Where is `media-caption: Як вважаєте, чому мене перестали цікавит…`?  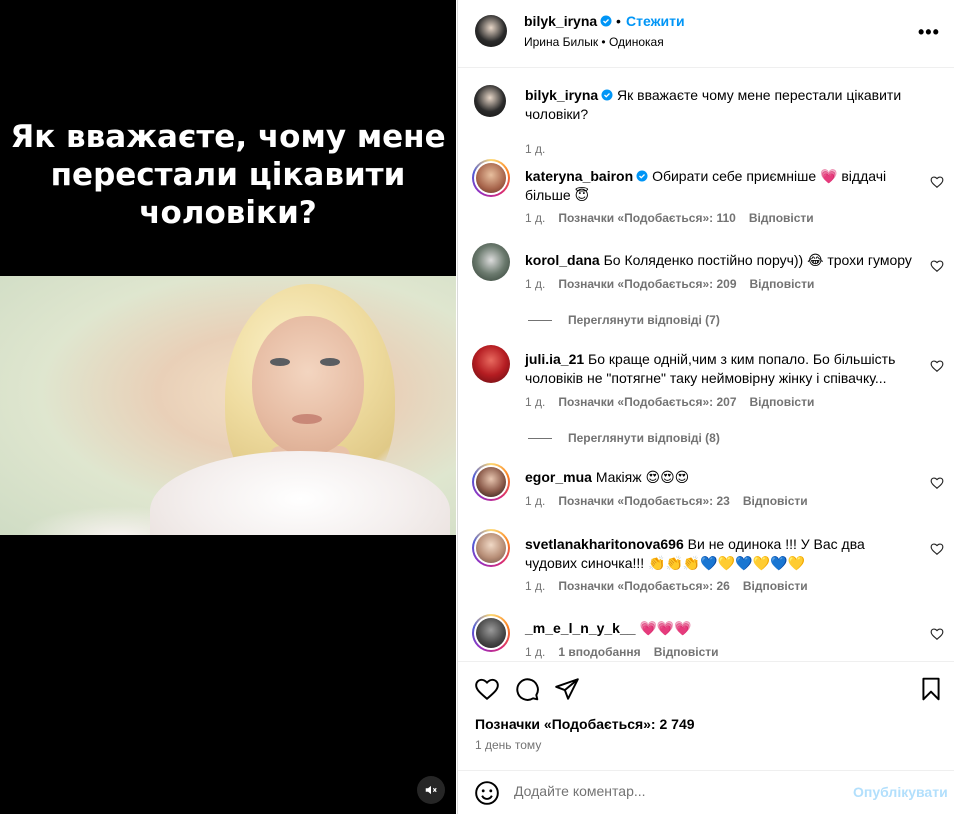
media-caption: Як вважаєте, чому мене перестали цікавит… is located at coordinates (228, 175).